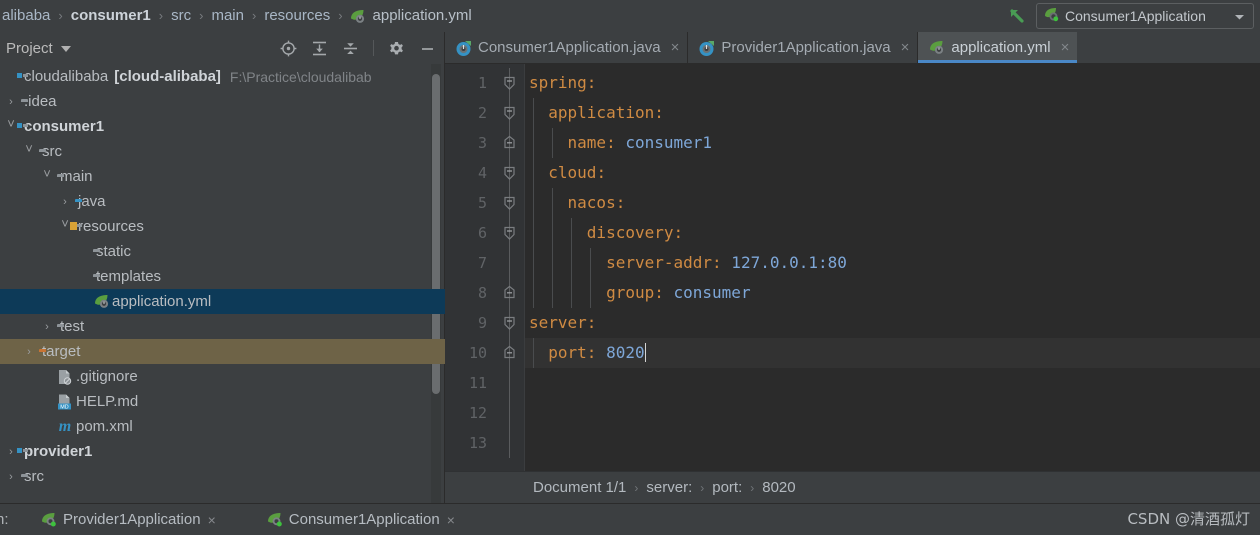 The image size is (1260, 535). Describe the element at coordinates (181, 16) in the screenshot. I see `breadcrumb-item-src: src` at that location.